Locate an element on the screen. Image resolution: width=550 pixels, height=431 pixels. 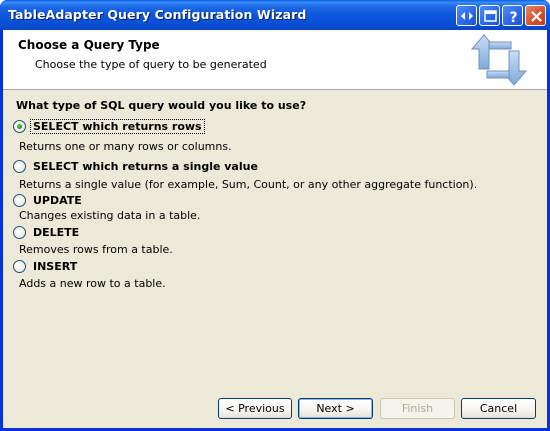
radio-update: UPDATE is located at coordinates (48, 200).